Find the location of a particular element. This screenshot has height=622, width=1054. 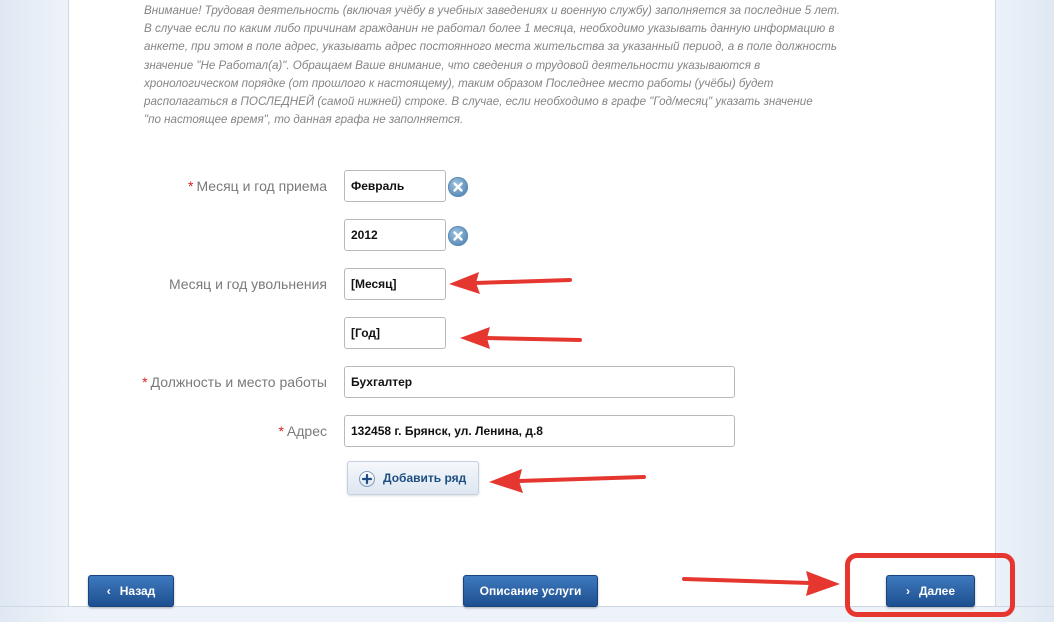

hire-month-field: Февраль is located at coordinates (395, 186).